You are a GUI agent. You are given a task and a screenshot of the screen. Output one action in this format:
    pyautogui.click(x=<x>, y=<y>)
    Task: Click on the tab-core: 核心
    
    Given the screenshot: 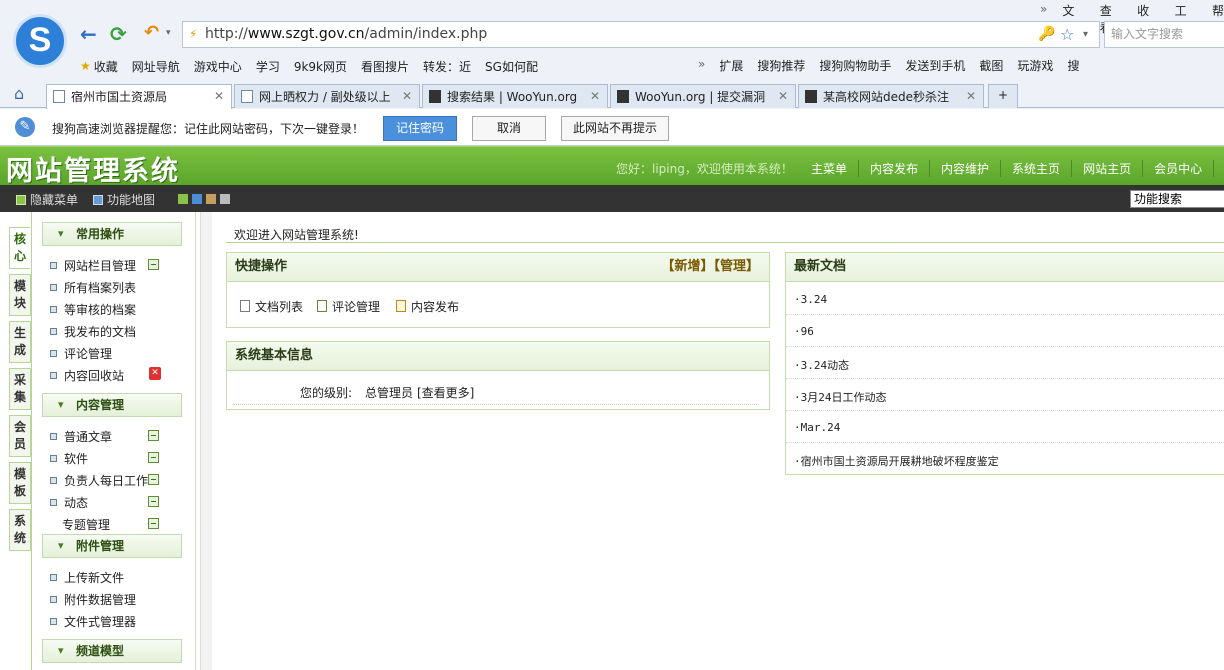 What is the action you would take?
    pyautogui.click(x=20, y=248)
    